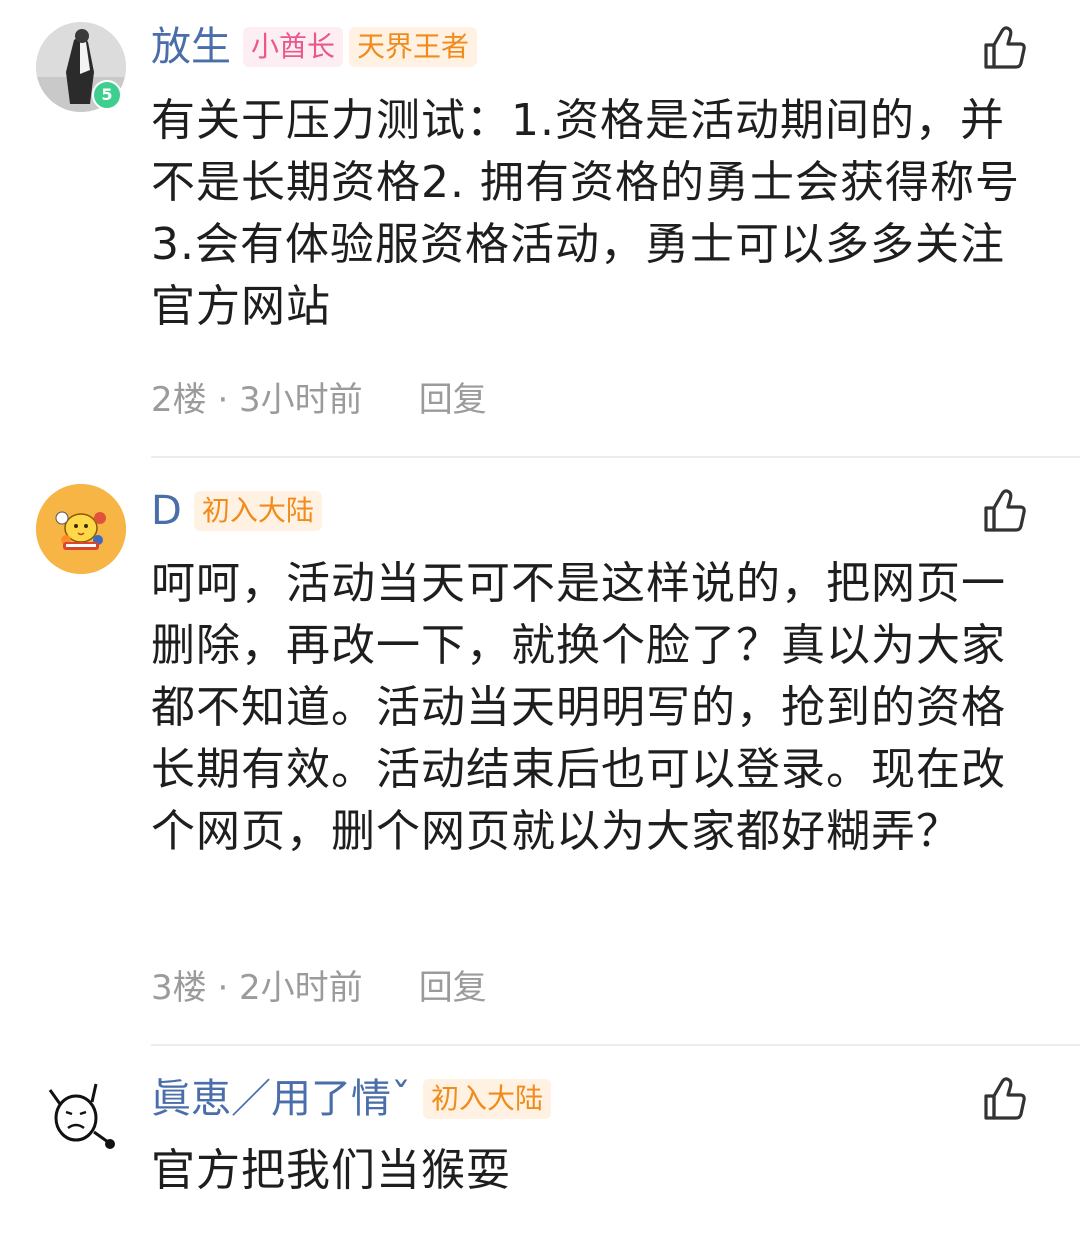  I want to click on user-badge: 天界王者, so click(413, 47).